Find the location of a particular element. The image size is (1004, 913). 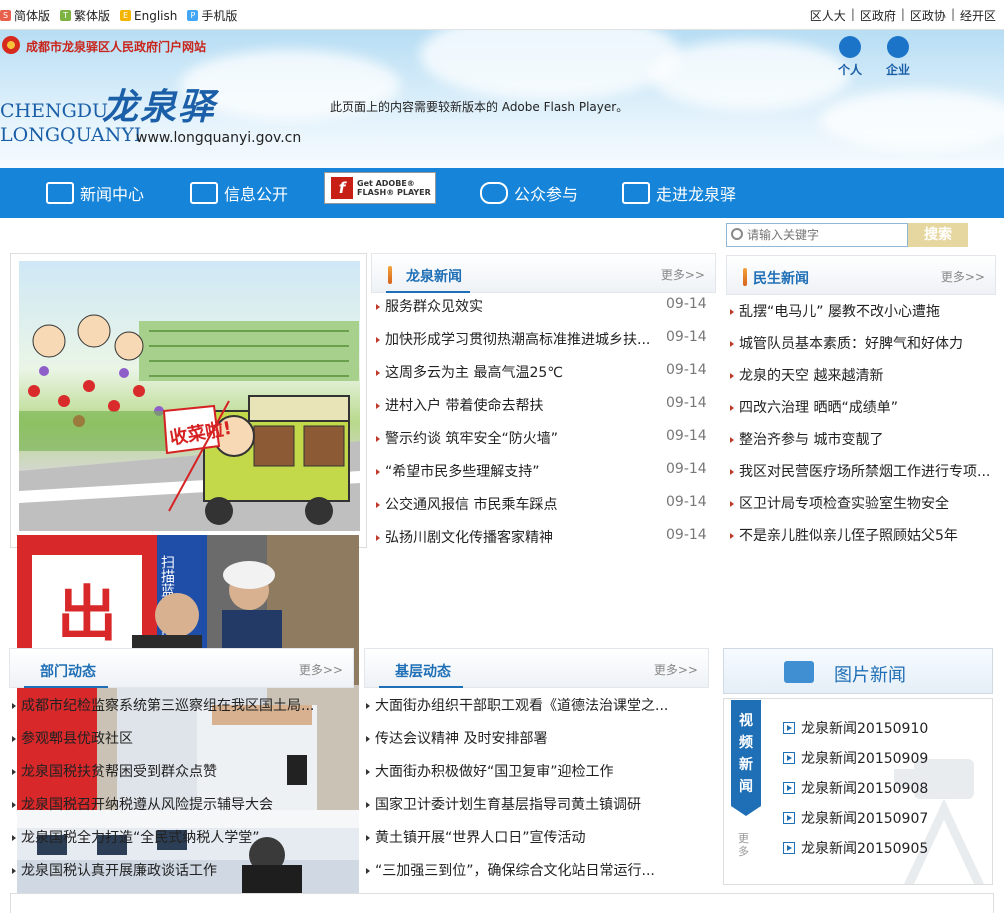

site-link-government: 区政府 is located at coordinates (878, 15).